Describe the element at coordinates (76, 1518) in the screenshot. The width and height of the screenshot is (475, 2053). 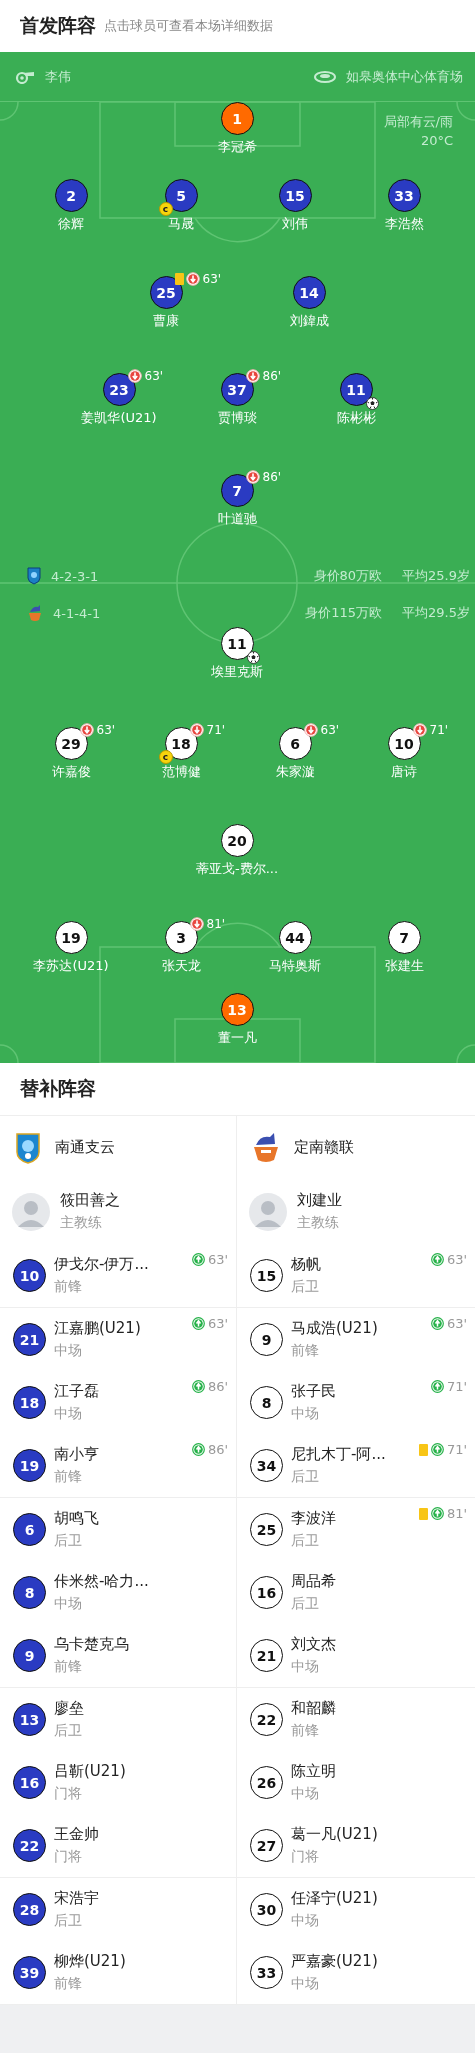
I see `player-name: 胡鸣飞` at that location.